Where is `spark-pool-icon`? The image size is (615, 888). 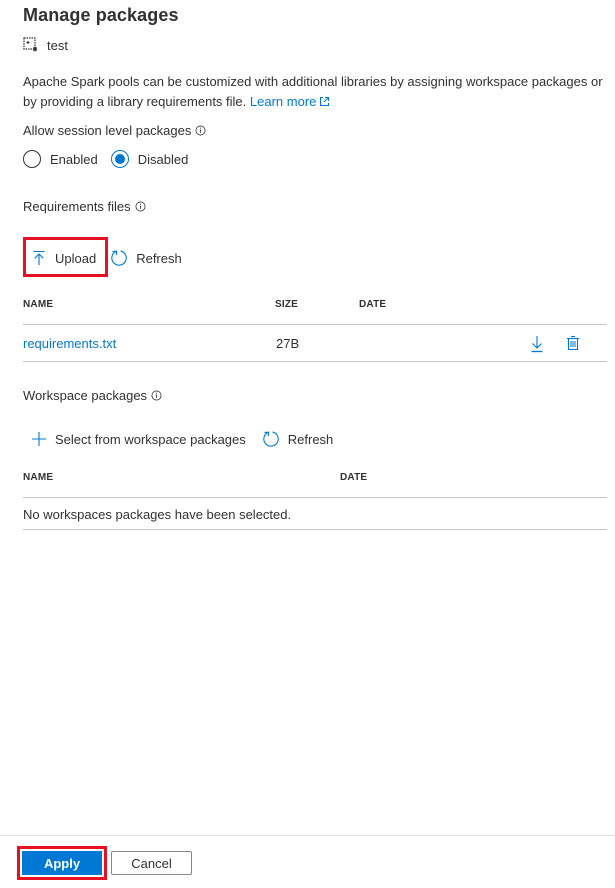
spark-pool-icon is located at coordinates (30, 44).